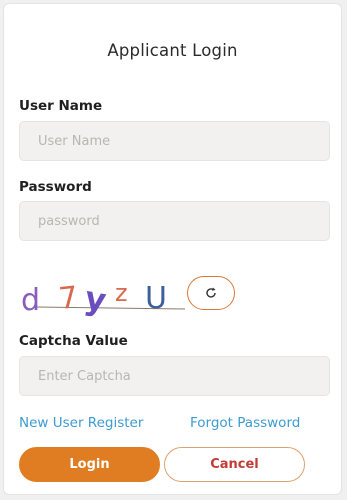  Describe the element at coordinates (174, 376) in the screenshot. I see `captcha-input` at that location.